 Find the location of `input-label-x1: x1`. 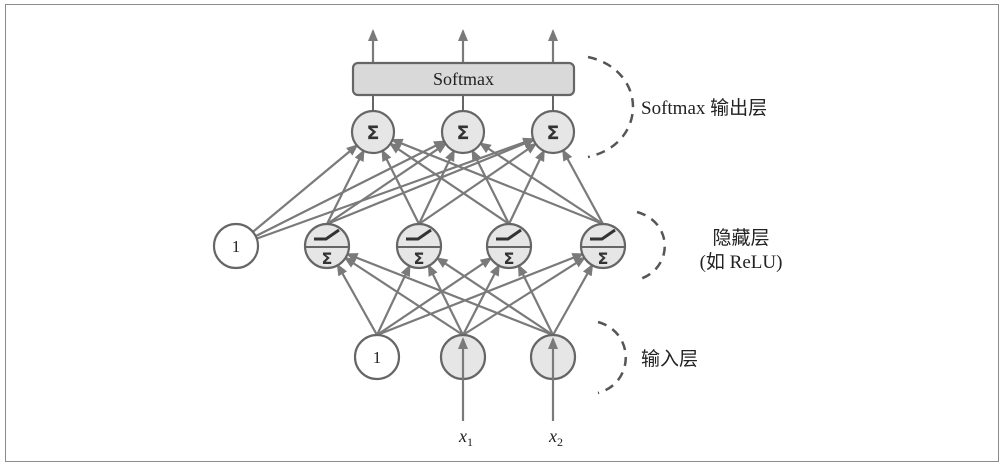

input-label-x1: x1 is located at coordinates (465, 437).